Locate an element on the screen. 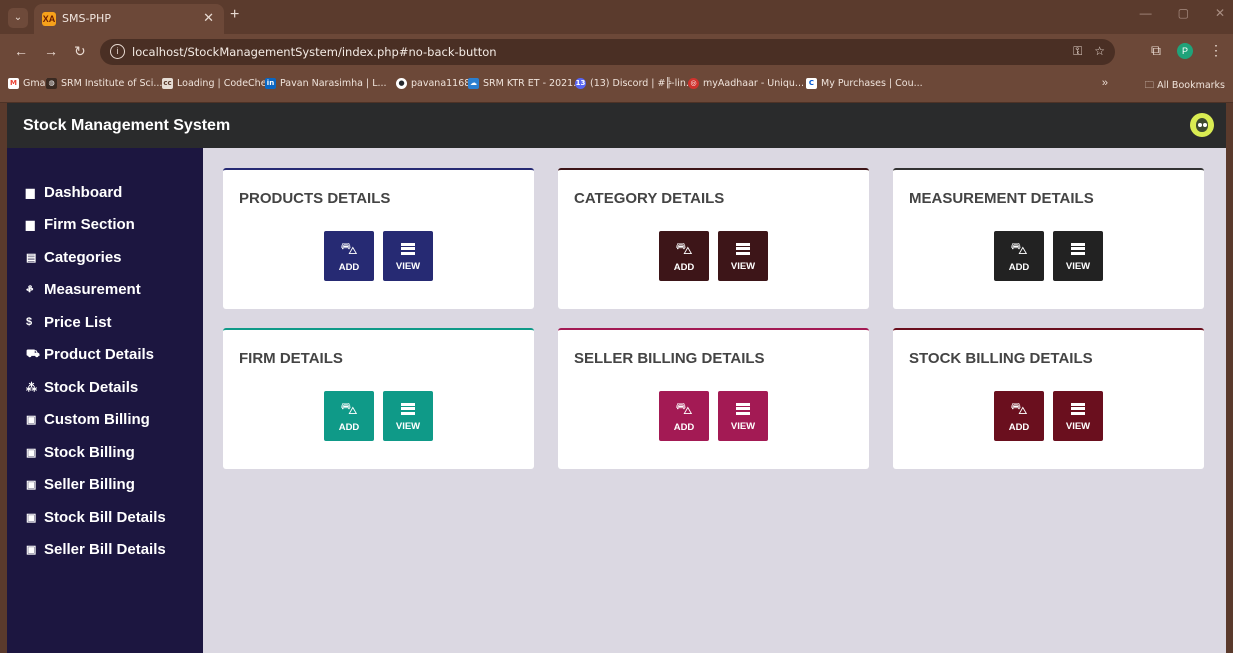  sidebar-item-stock-billing: ▣ Stock Billing is located at coordinates (105, 452).